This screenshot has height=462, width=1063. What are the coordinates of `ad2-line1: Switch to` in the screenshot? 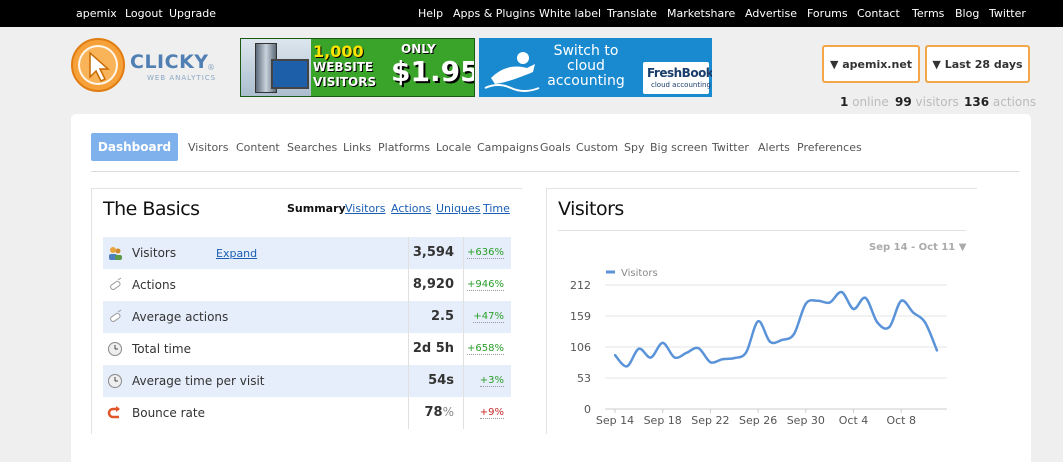 It's located at (586, 51).